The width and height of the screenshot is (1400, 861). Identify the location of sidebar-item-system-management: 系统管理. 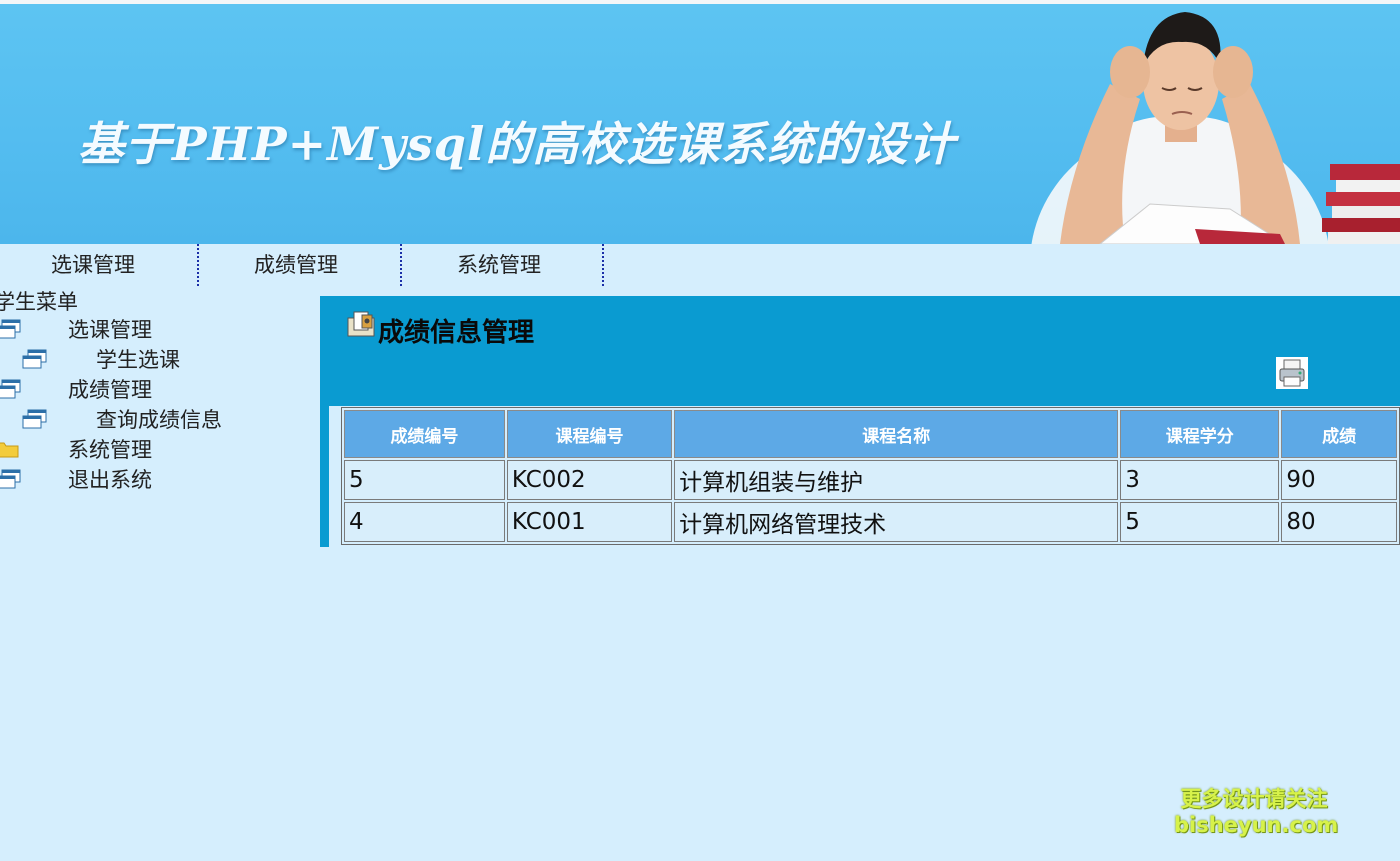
(100, 450).